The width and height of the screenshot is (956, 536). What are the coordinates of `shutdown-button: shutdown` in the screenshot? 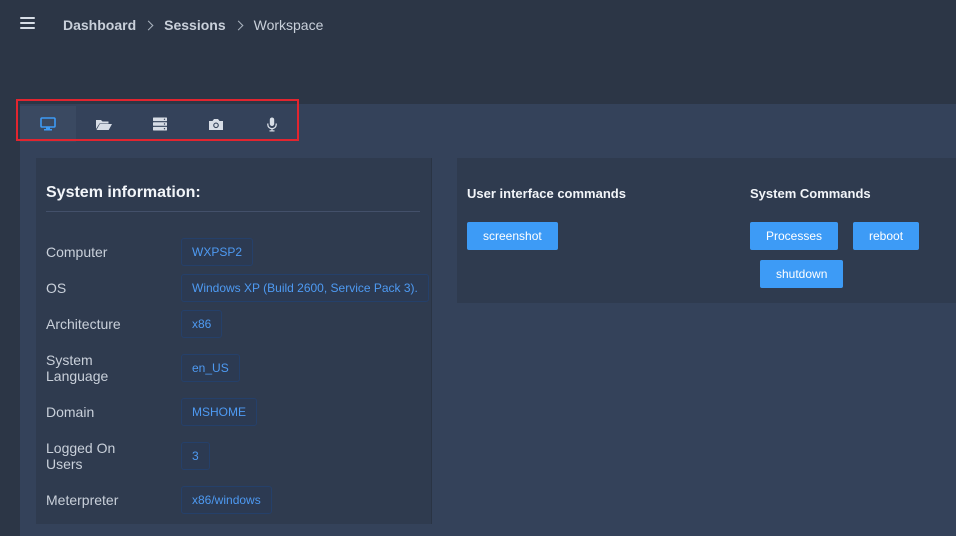 It's located at (802, 274).